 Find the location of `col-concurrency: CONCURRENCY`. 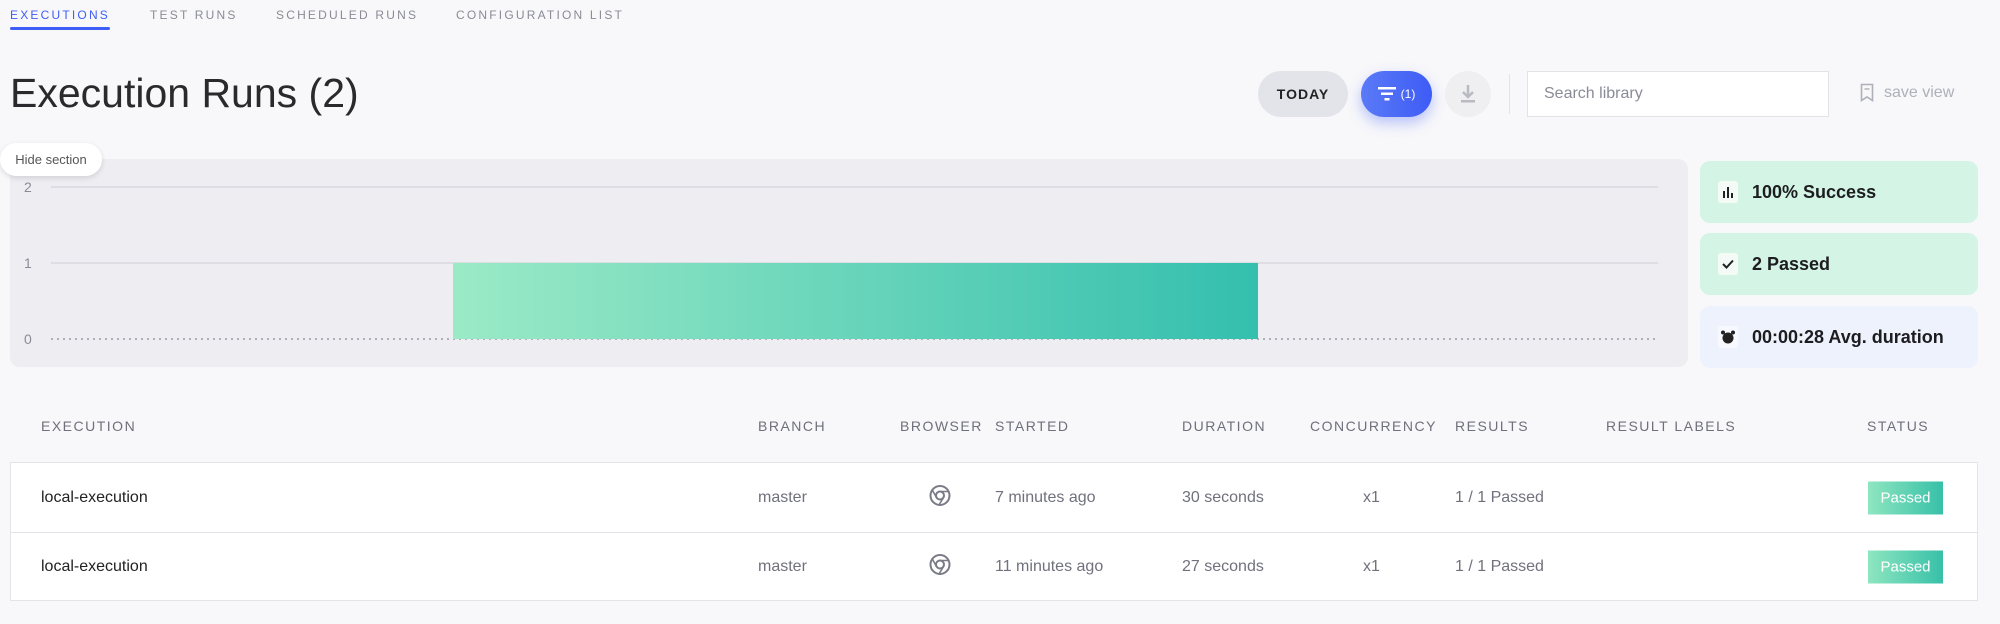

col-concurrency: CONCURRENCY is located at coordinates (1373, 426).